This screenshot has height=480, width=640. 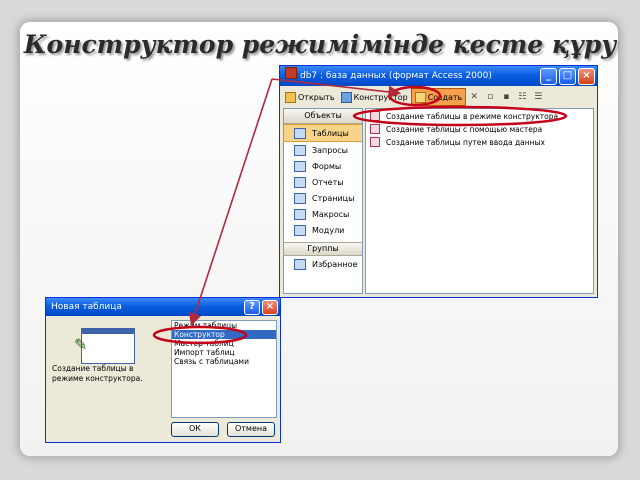 What do you see at coordinates (323, 249) in the screenshot?
I see `groups-header: Группы` at bounding box center [323, 249].